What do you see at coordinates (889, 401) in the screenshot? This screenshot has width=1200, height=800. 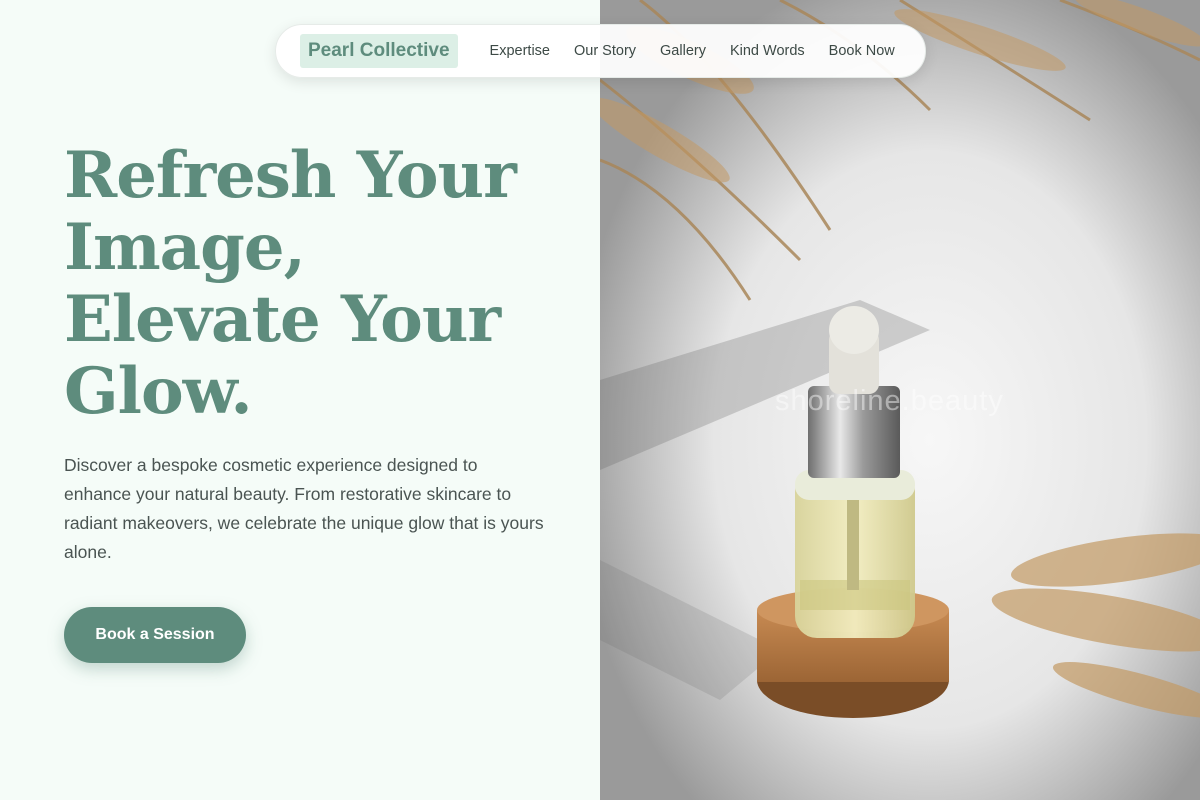 I see `watermark-text: shoreline.beauty` at bounding box center [889, 401].